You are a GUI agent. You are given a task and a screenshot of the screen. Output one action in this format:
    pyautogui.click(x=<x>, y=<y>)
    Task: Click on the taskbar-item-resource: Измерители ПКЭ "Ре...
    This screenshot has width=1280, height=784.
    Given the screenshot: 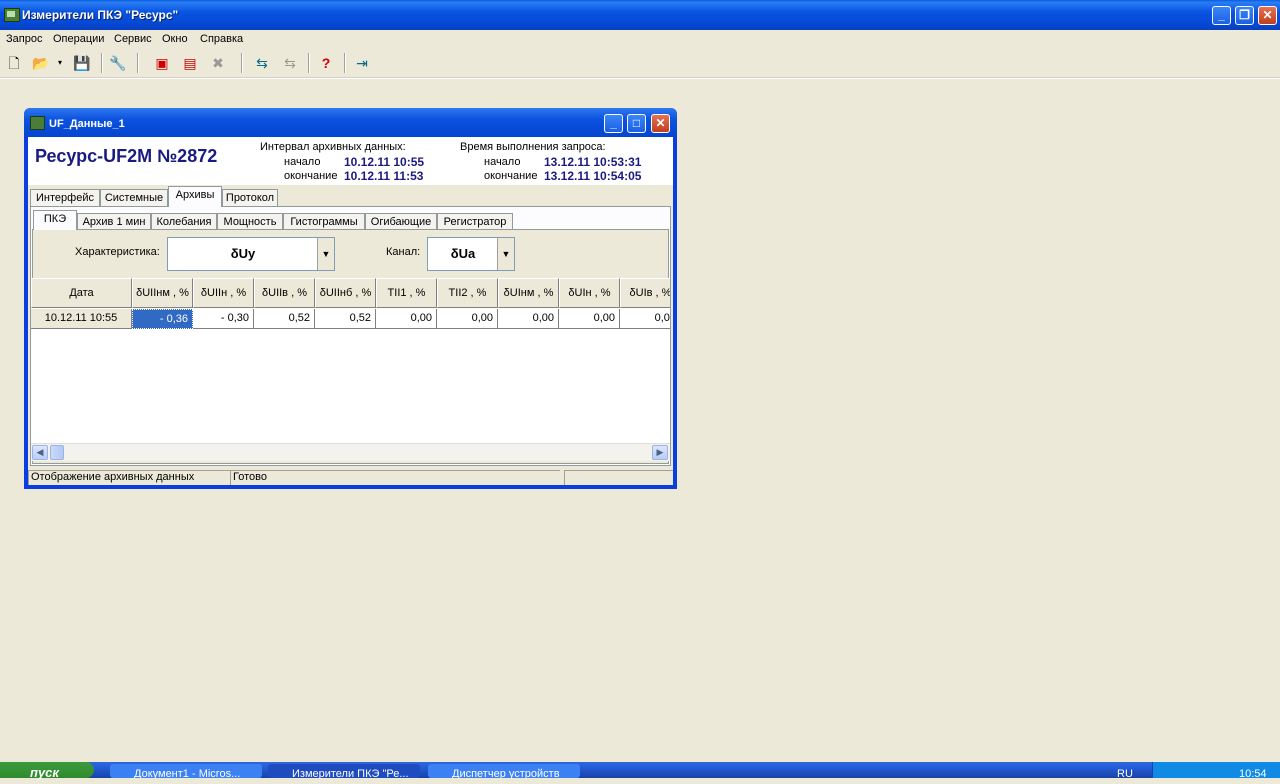 What is the action you would take?
    pyautogui.click(x=344, y=771)
    